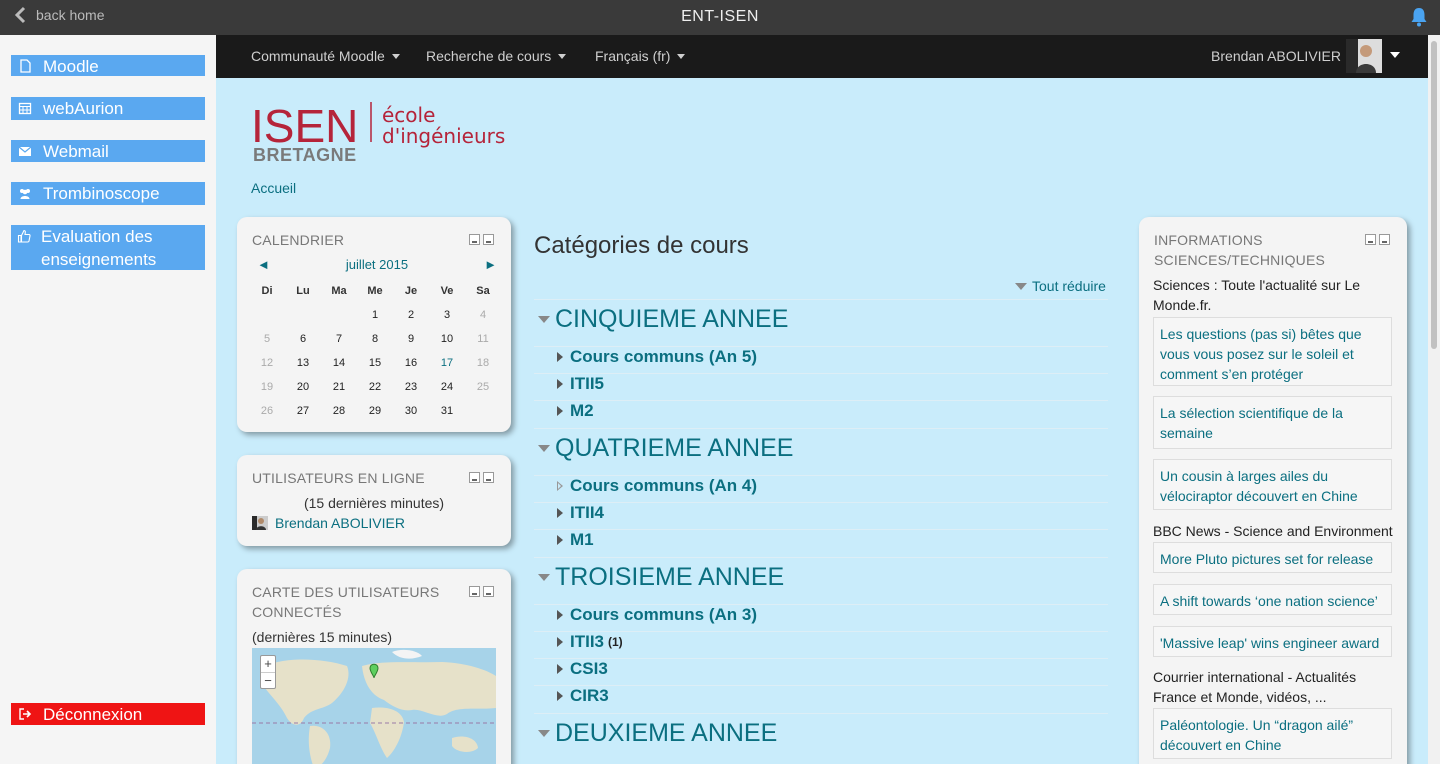 This screenshot has height=764, width=1440. I want to click on file-icon, so click(25, 64).